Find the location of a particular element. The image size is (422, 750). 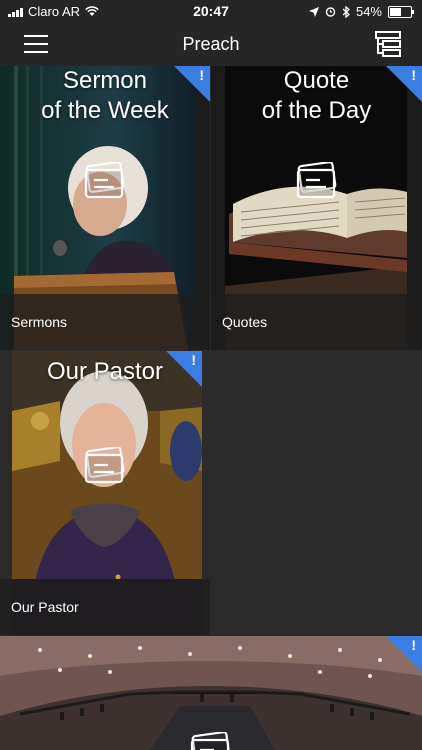

tile-label-quotes: Quotes is located at coordinates (245, 322).